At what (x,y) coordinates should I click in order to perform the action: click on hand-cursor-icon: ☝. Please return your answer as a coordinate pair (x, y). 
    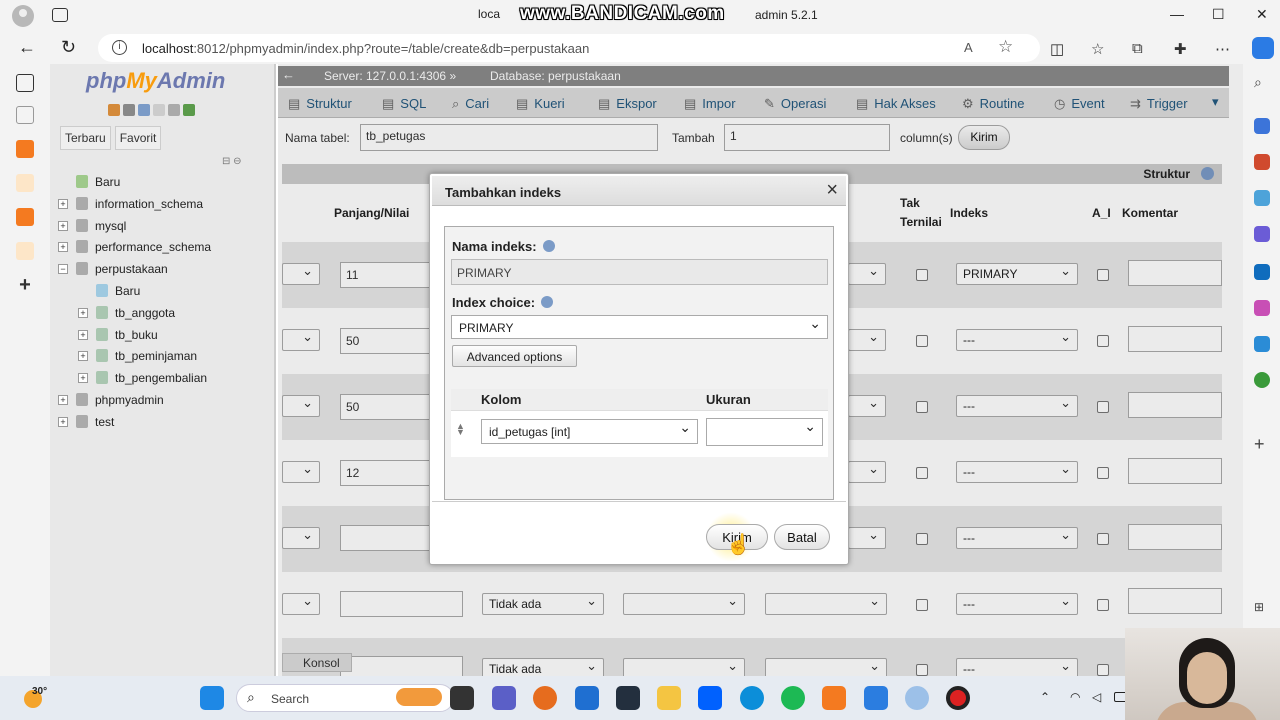
    Looking at the image, I should click on (738, 545).